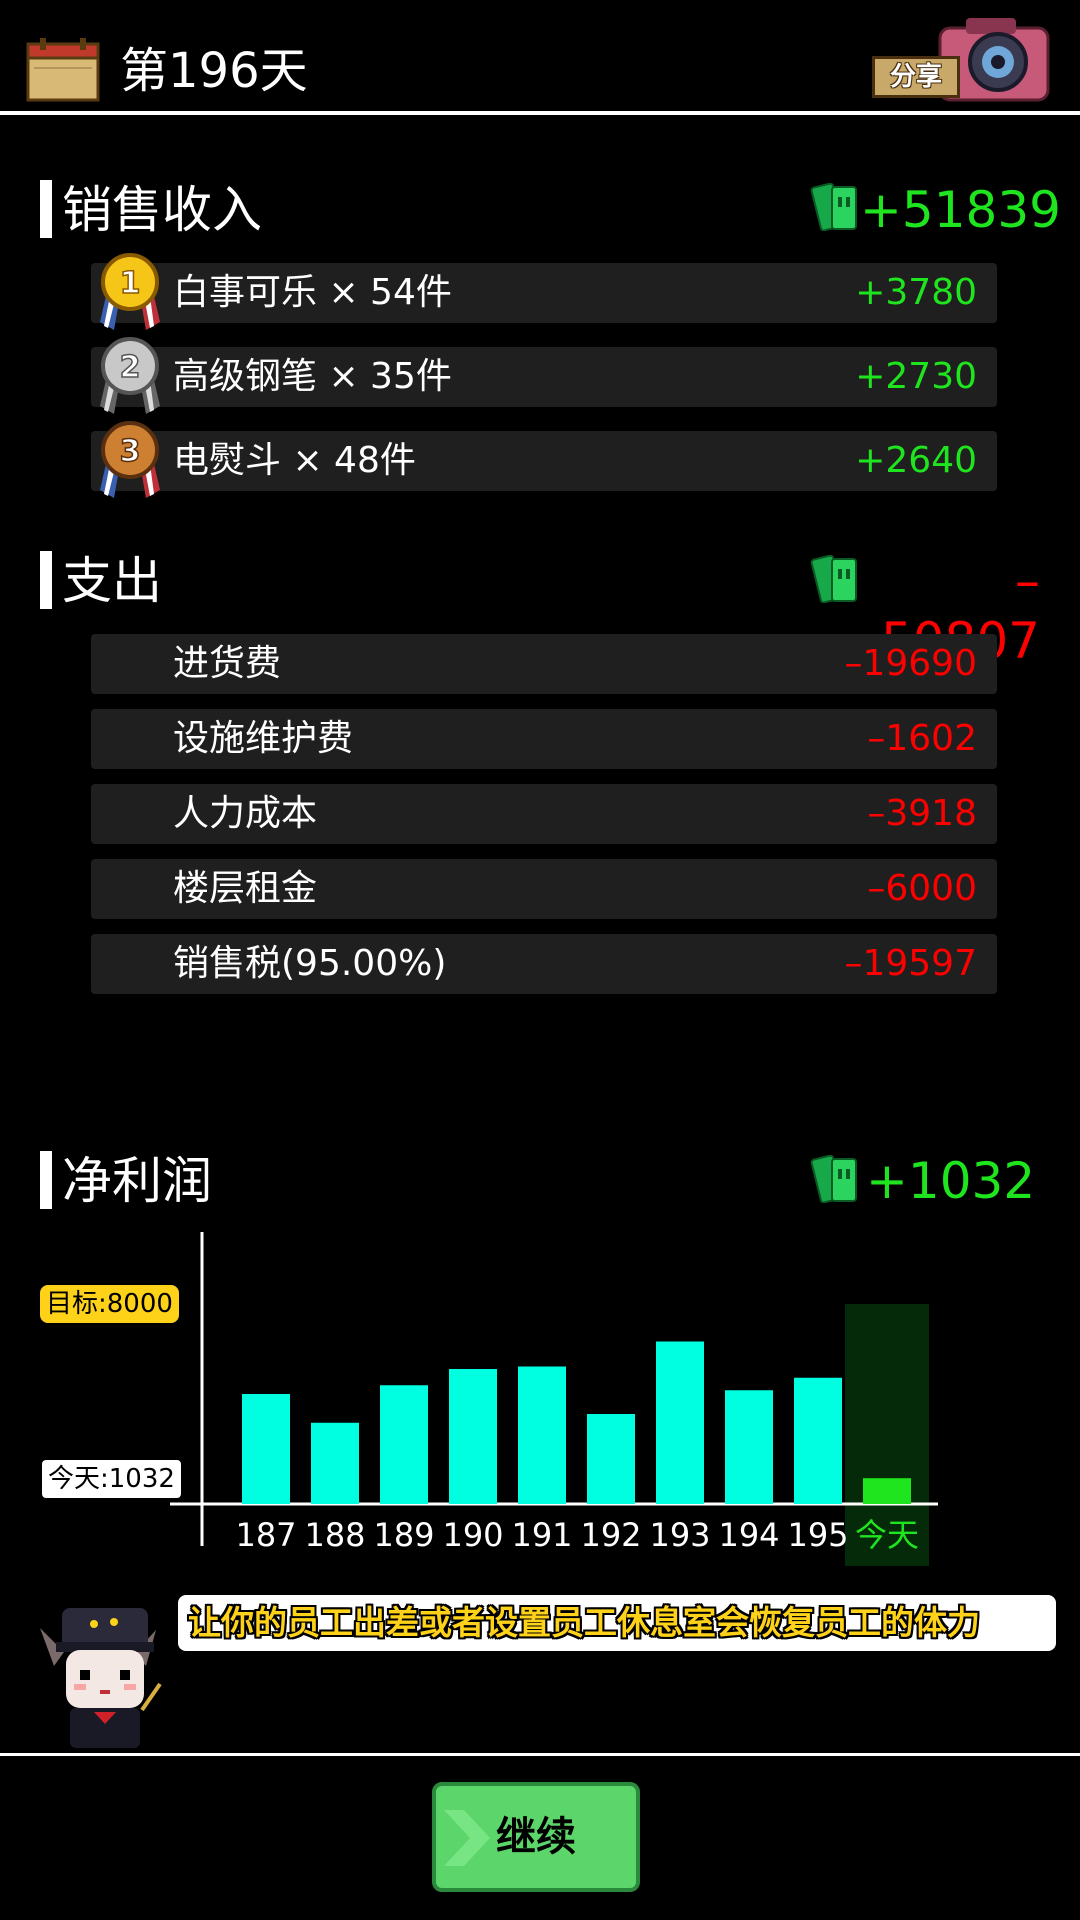 The image size is (1080, 1920). Describe the element at coordinates (910, 663) in the screenshot. I see `expense-row-value: –19690` at that location.